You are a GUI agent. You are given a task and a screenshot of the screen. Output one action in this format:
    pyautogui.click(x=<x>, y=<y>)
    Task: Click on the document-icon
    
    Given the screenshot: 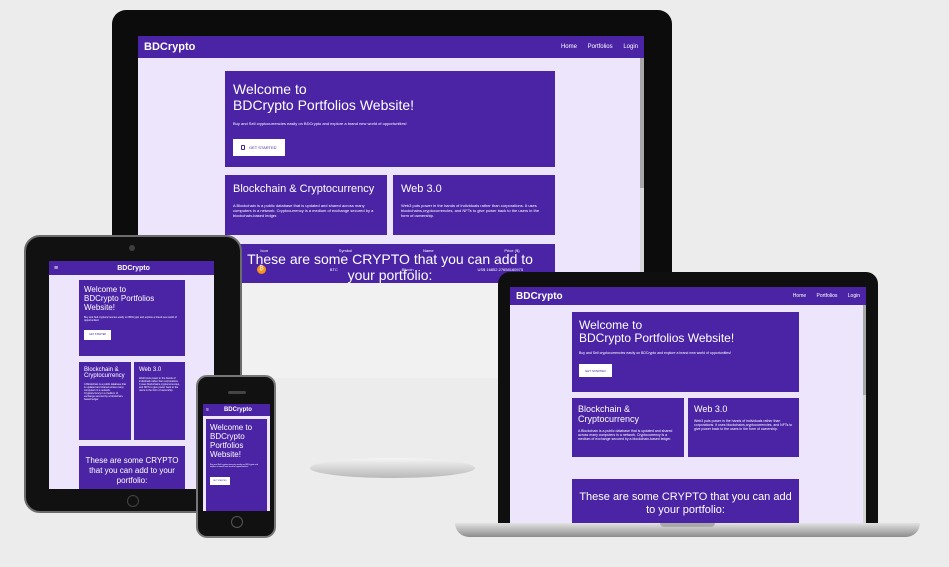 What is the action you would take?
    pyautogui.click(x=243, y=147)
    